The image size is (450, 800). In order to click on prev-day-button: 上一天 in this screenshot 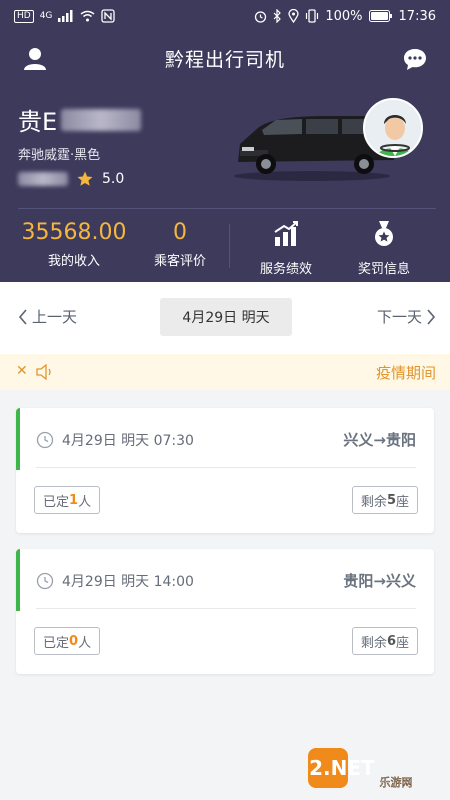, I will do `click(47, 316)`.